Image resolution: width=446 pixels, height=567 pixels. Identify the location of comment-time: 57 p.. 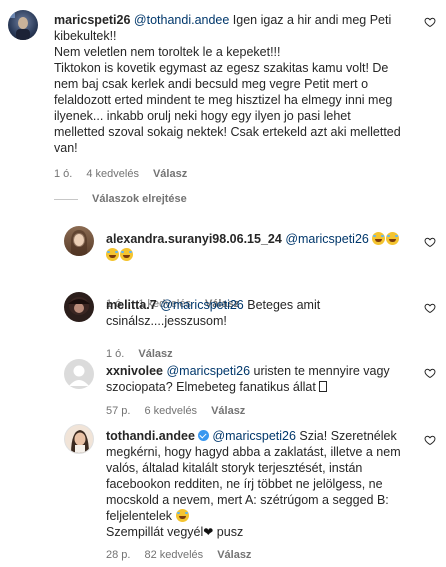
(118, 411).